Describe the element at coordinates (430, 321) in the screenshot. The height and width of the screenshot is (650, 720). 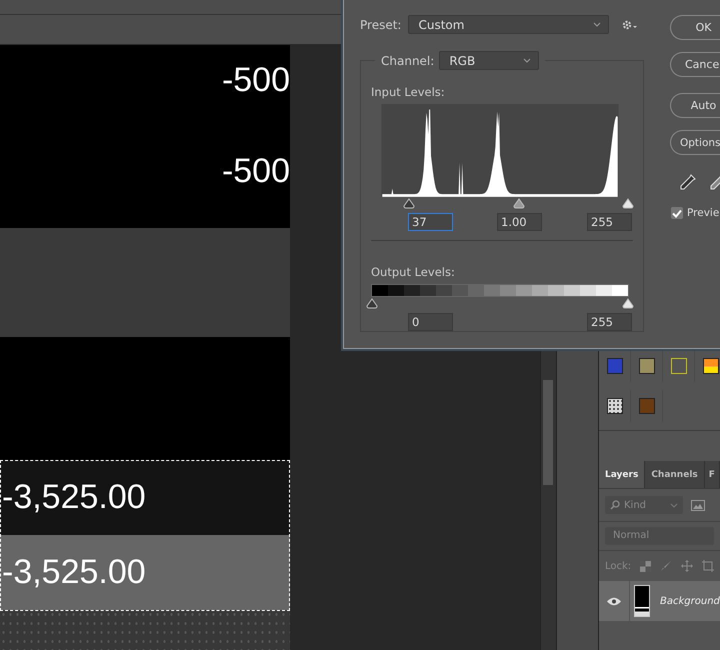
I see `output-level-field: 0` at that location.